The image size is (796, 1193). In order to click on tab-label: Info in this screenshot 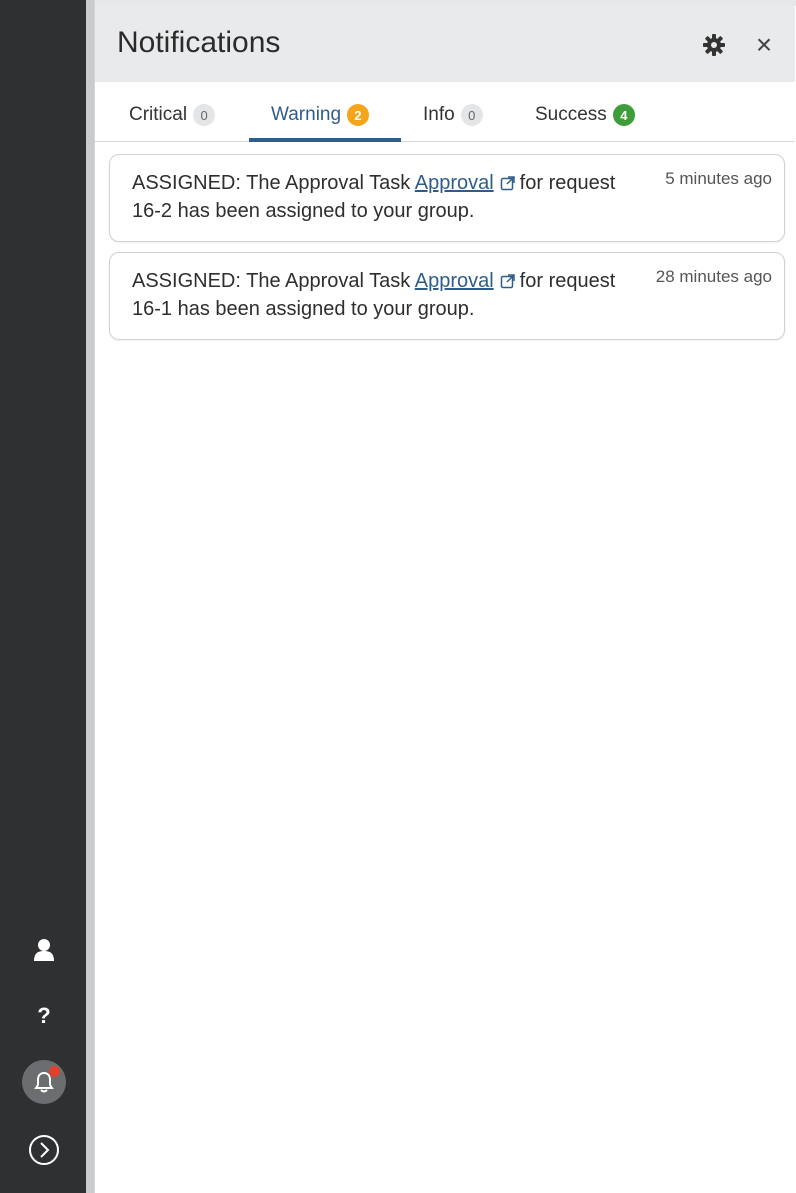, I will do `click(439, 114)`.